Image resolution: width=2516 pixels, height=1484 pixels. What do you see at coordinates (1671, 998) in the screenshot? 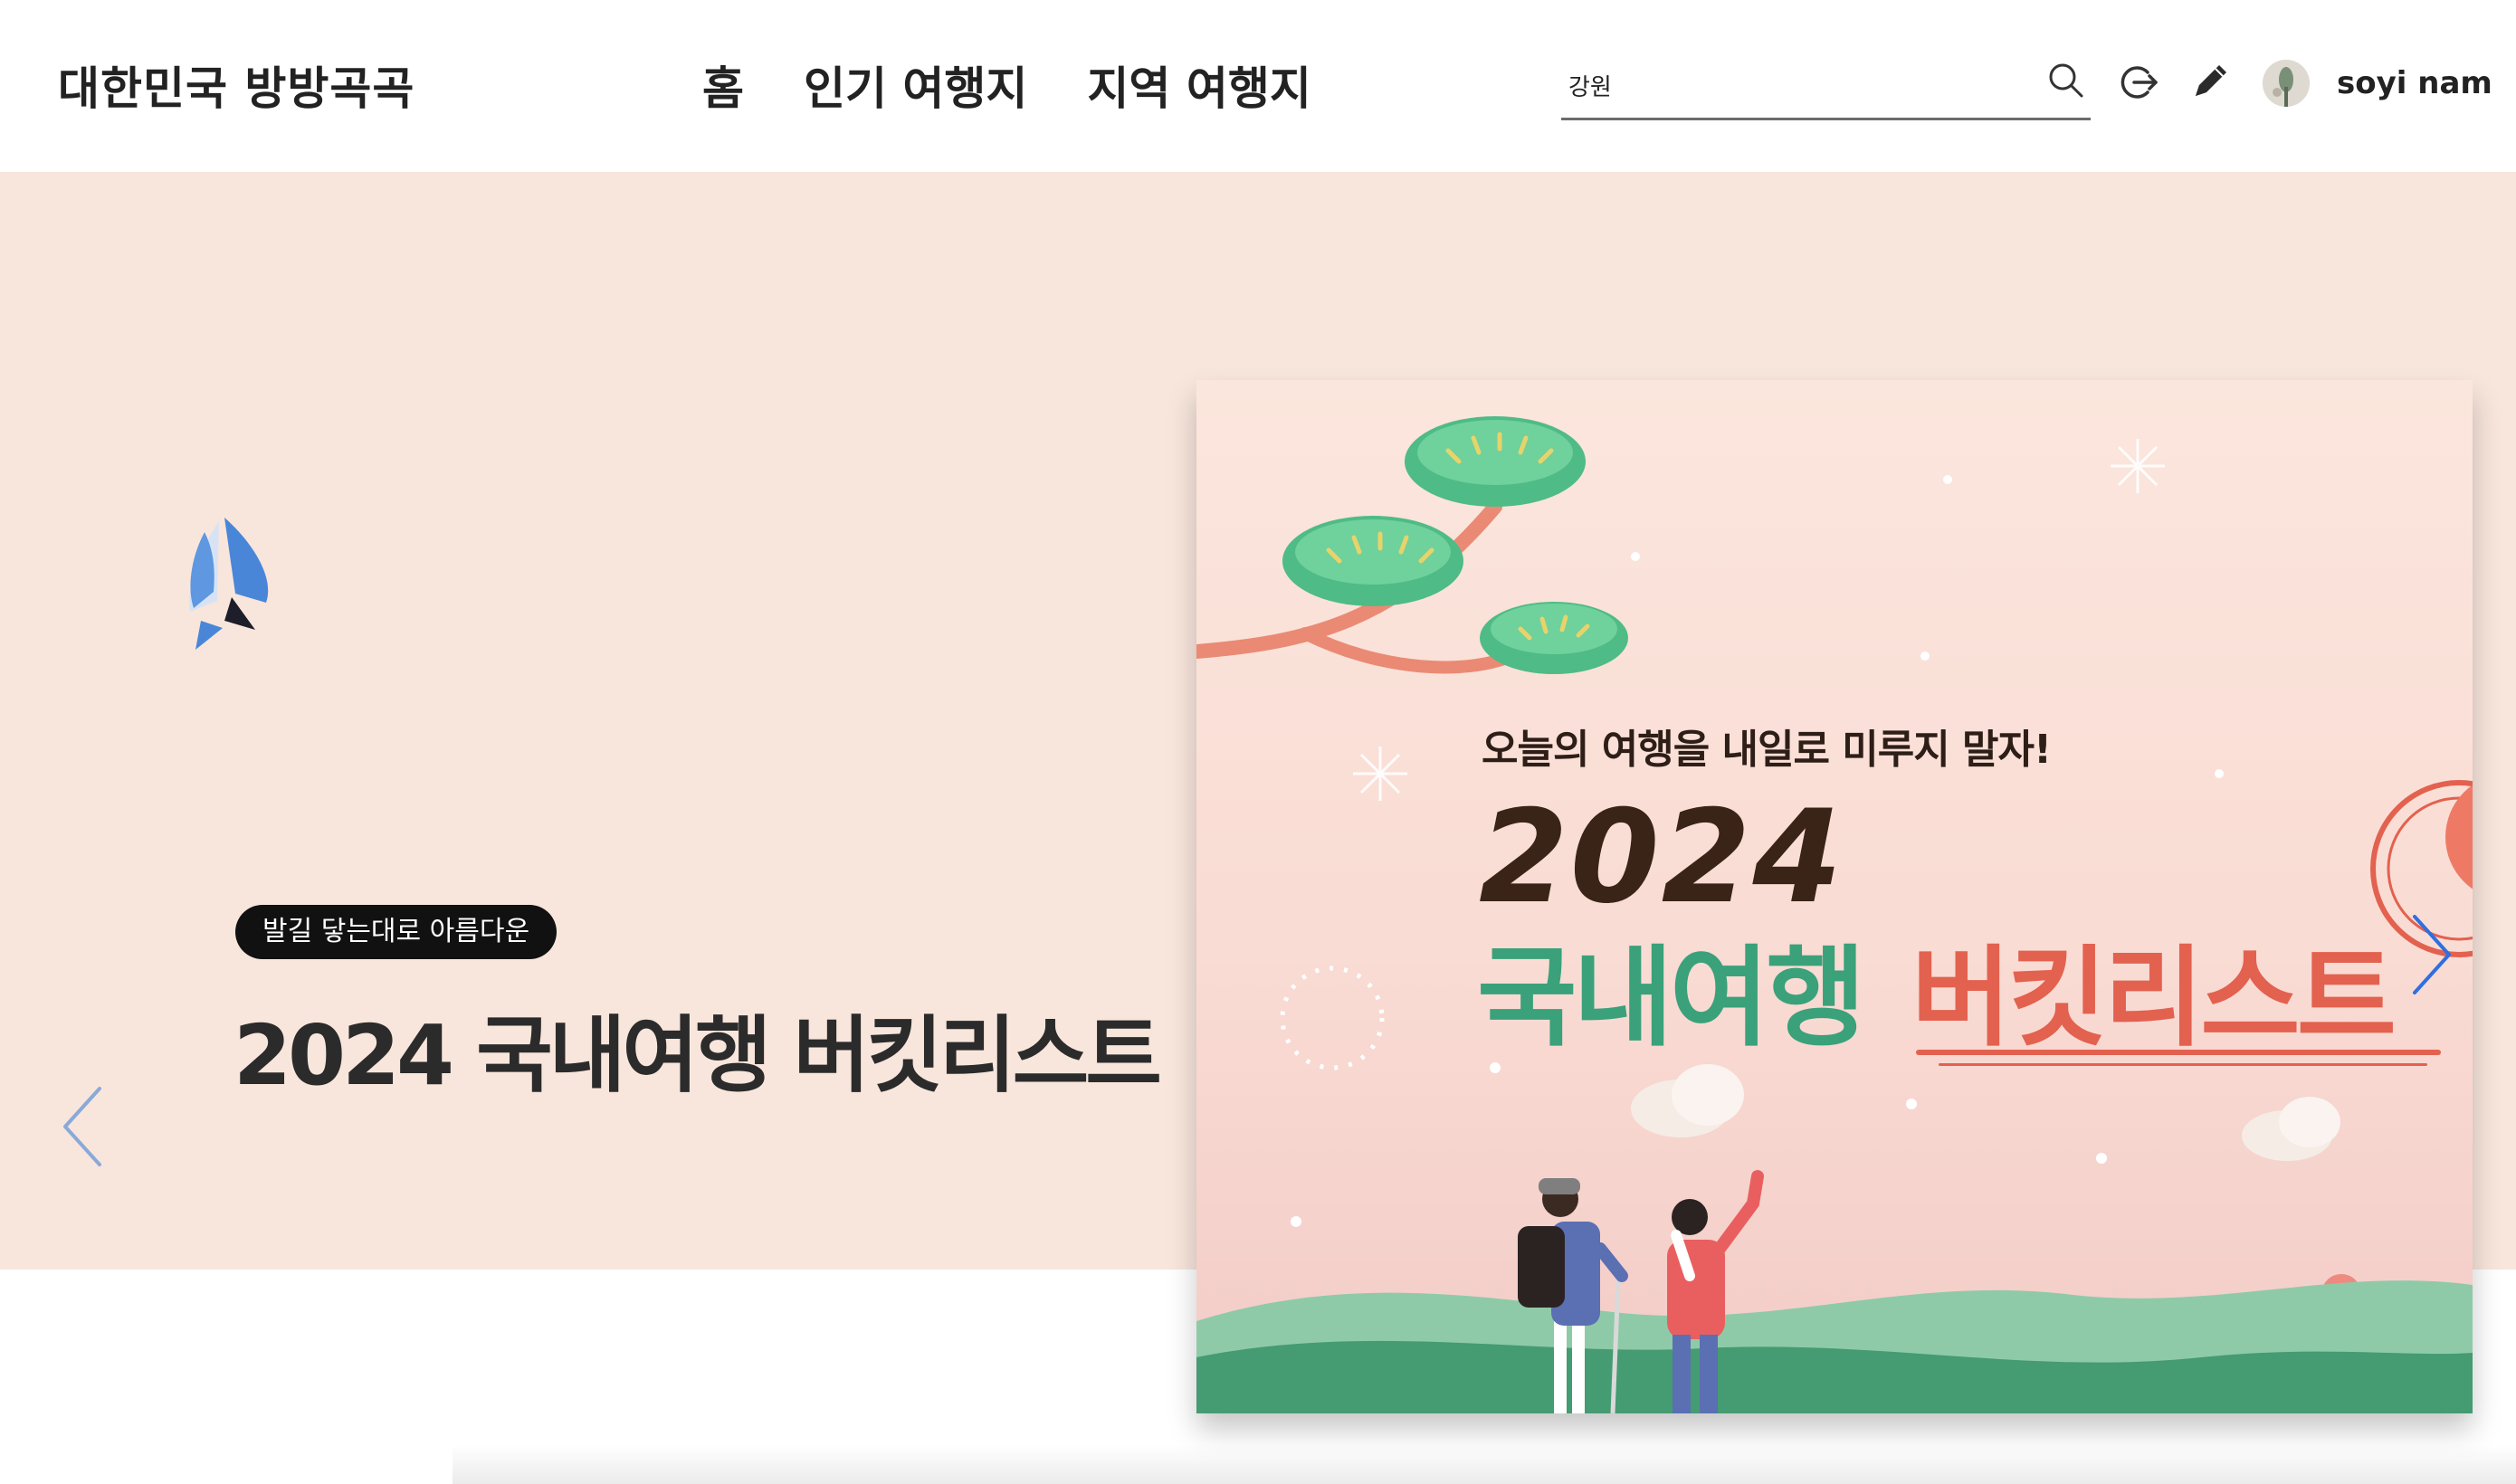
I see `poster-title-green: 국내여행` at bounding box center [1671, 998].